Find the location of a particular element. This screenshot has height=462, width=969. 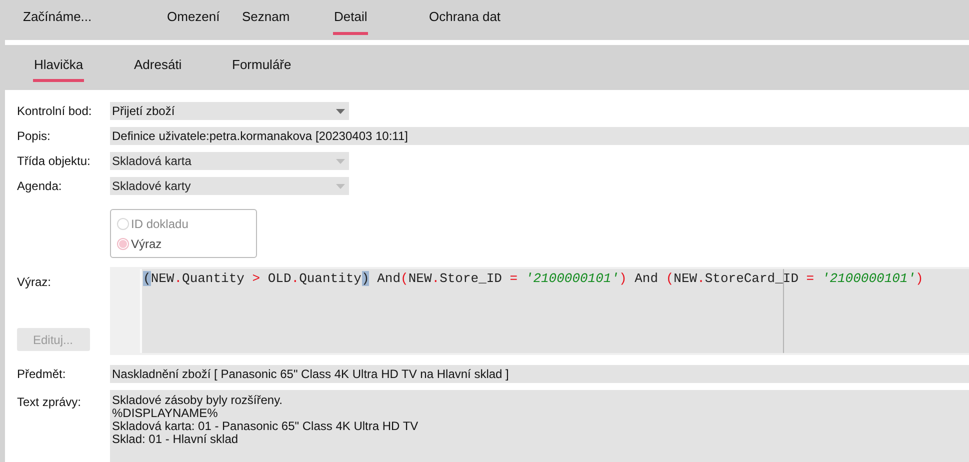

field-label: Výraz: is located at coordinates (34, 282).